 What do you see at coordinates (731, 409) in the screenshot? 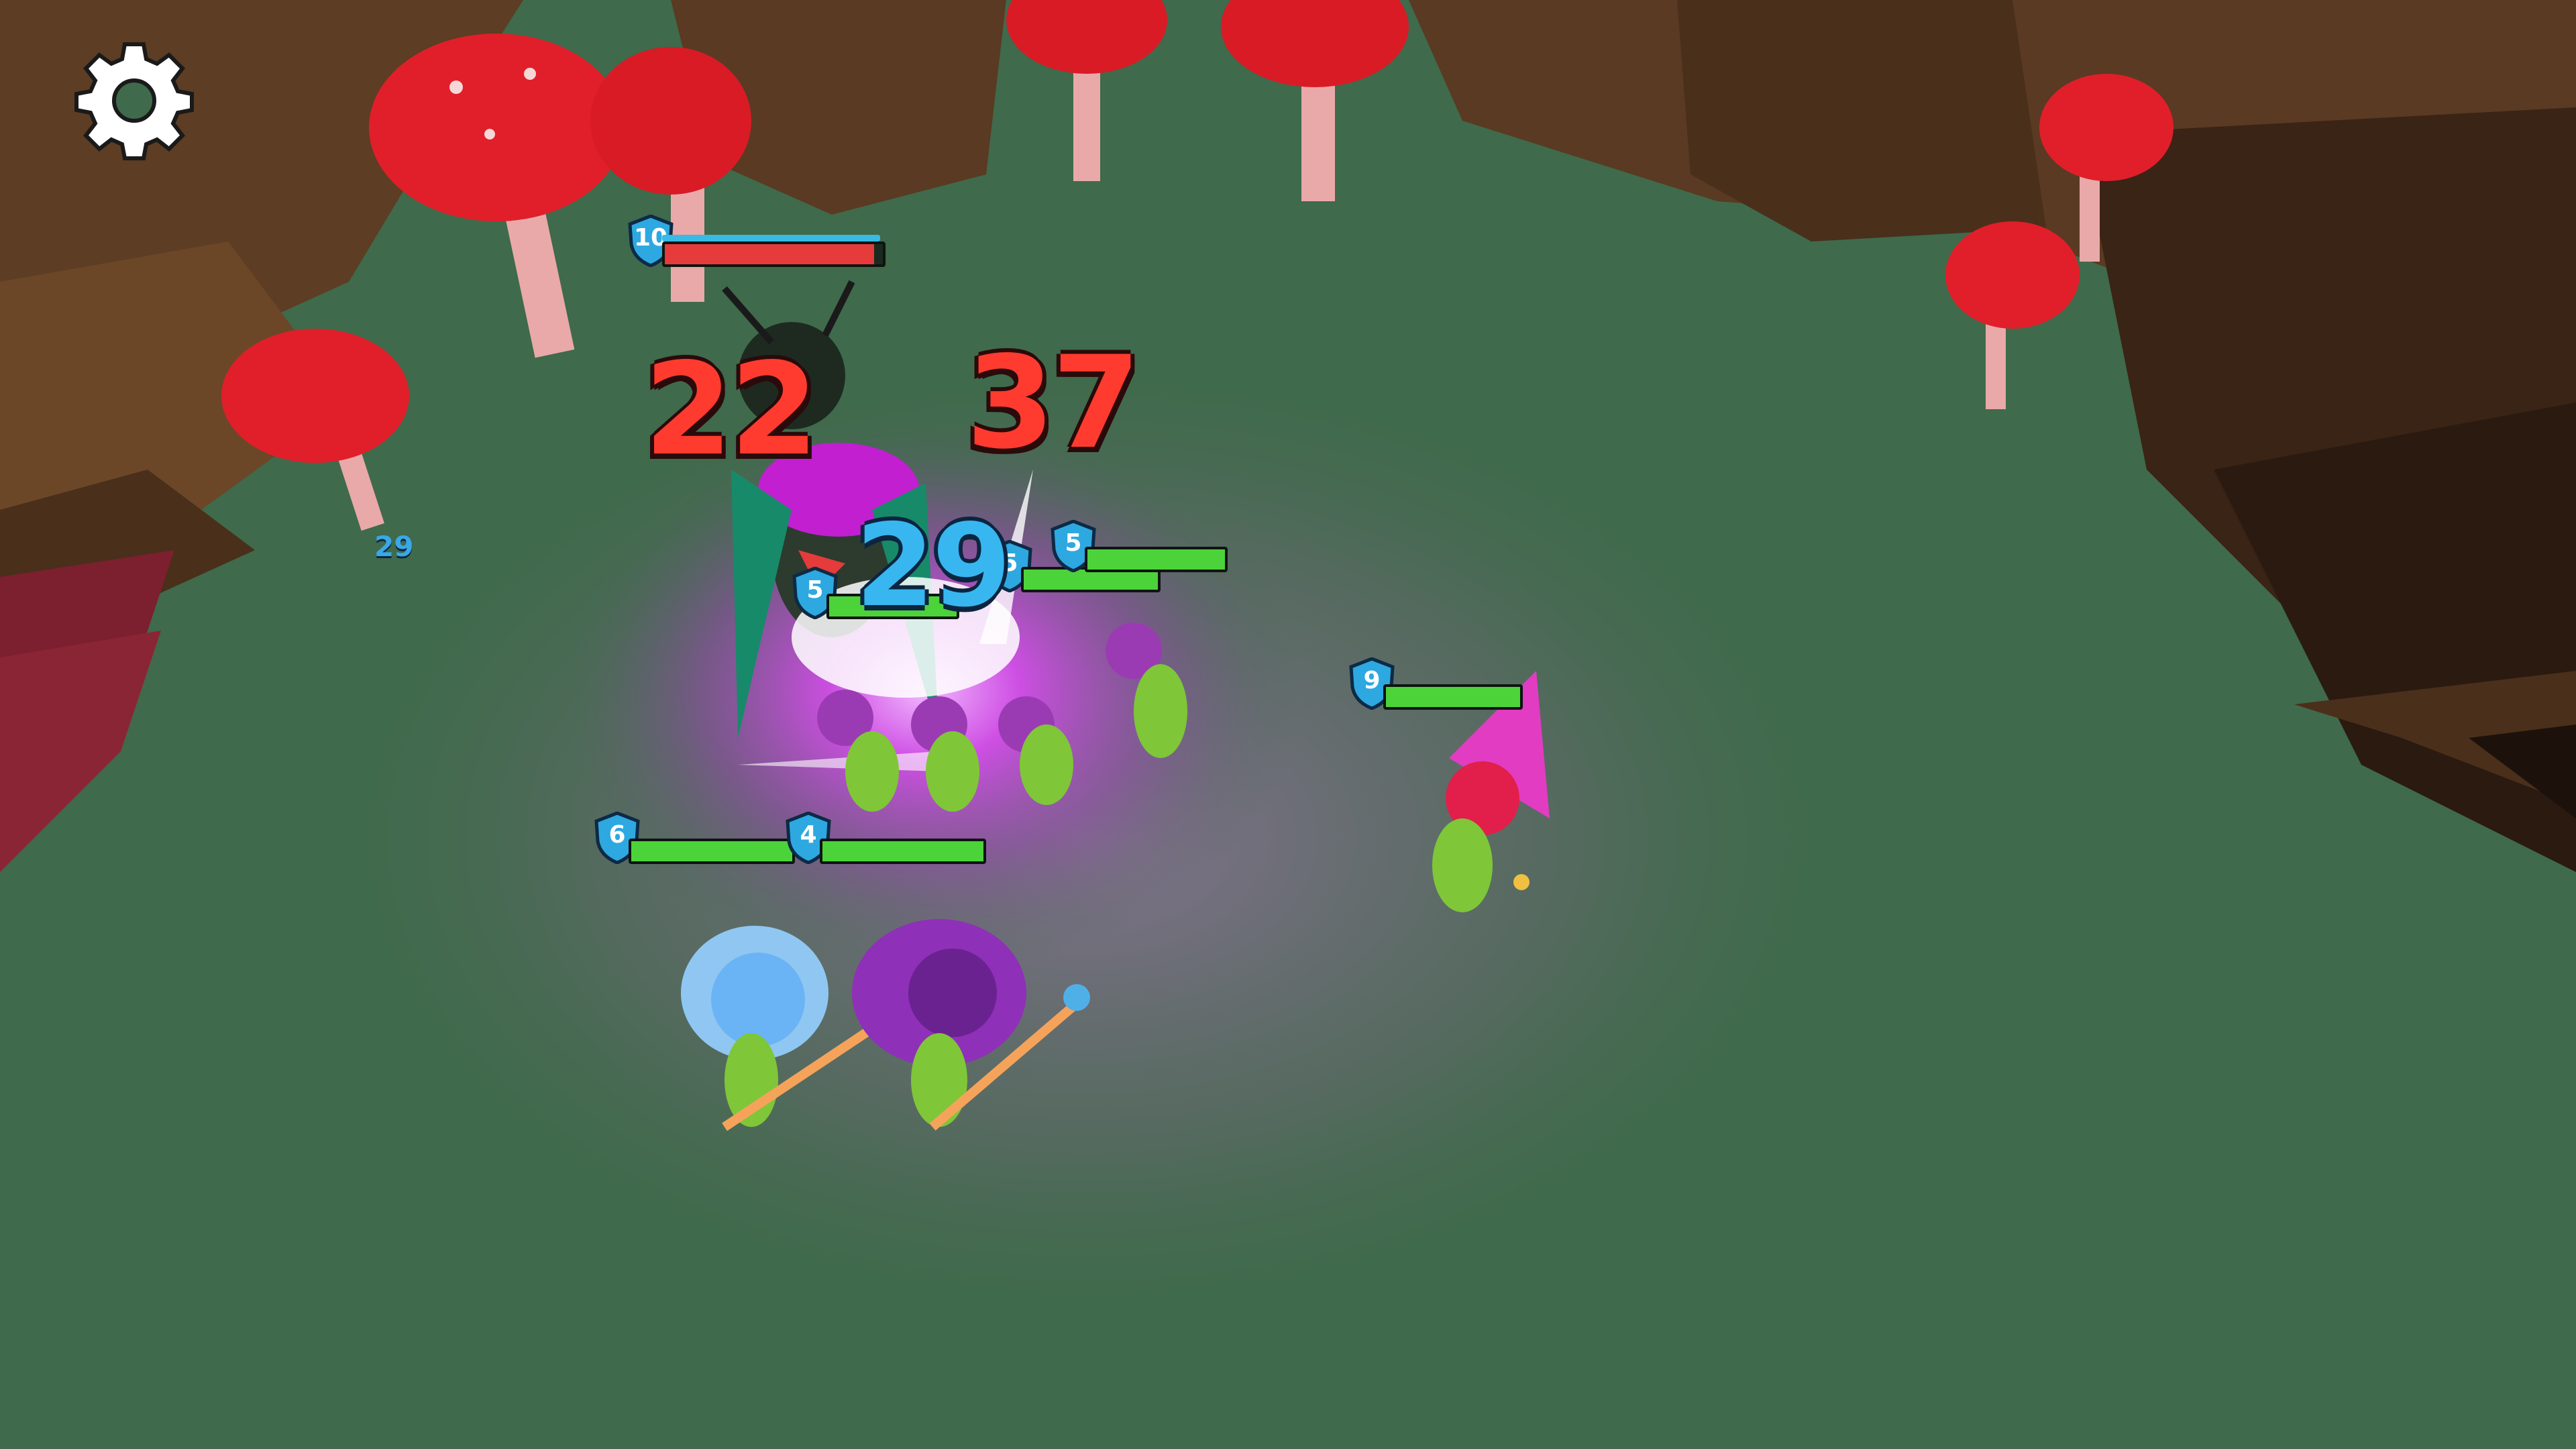
I see `damage-number: 22` at bounding box center [731, 409].